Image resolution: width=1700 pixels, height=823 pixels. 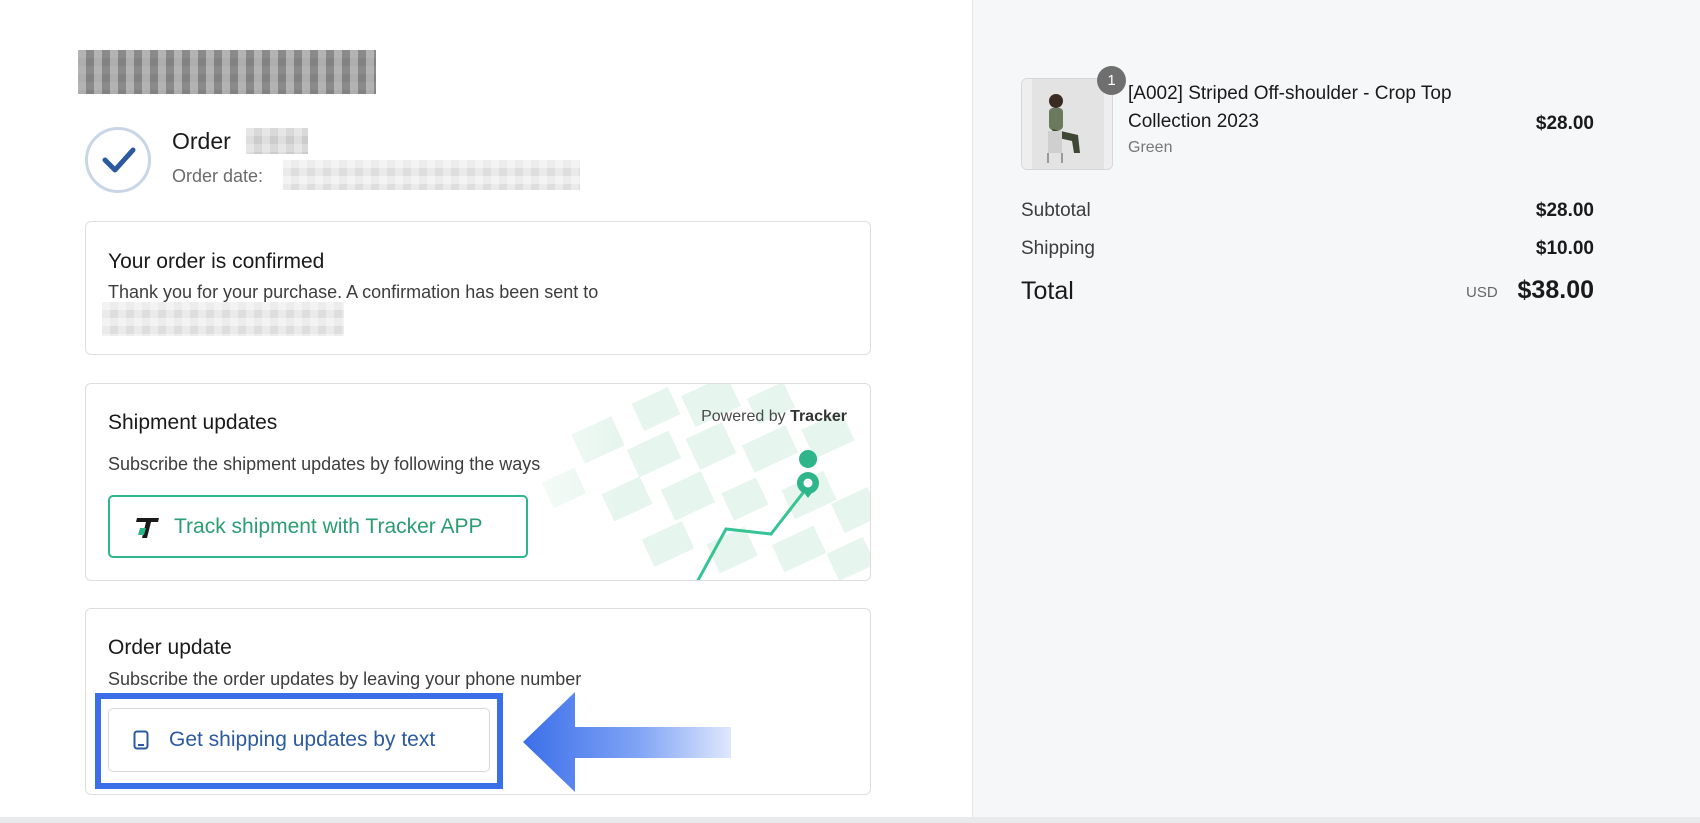 What do you see at coordinates (218, 176) in the screenshot?
I see `order-date-label: Order date:` at bounding box center [218, 176].